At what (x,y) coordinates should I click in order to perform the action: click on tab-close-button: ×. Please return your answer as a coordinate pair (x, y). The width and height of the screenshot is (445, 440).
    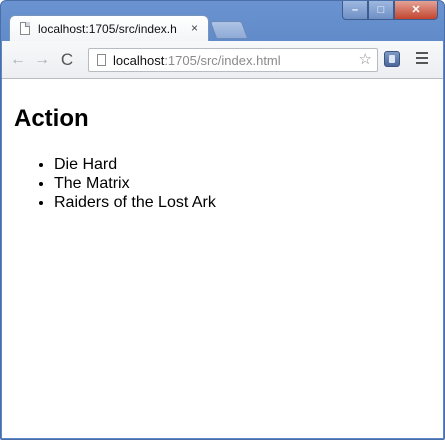
    Looking at the image, I should click on (194, 28).